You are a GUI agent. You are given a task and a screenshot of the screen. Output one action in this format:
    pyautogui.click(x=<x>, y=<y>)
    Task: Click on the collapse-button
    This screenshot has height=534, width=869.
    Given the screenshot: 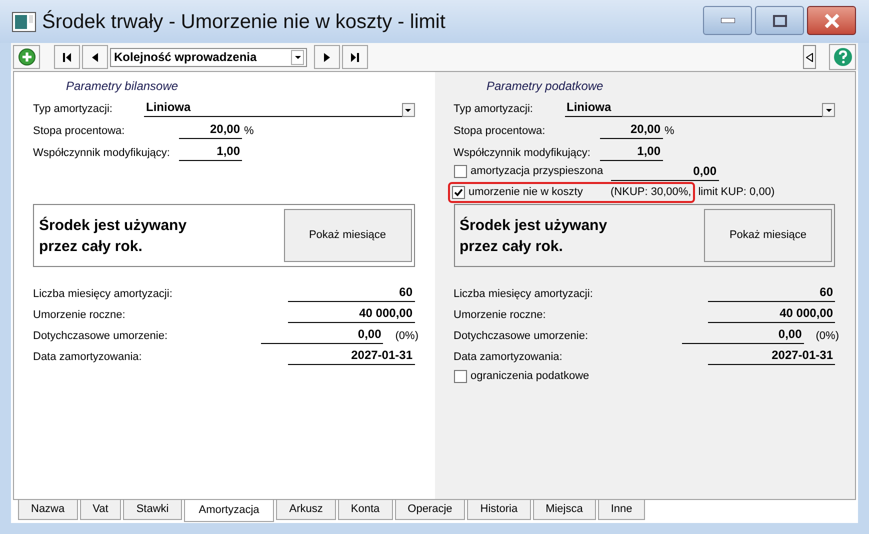 What is the action you would take?
    pyautogui.click(x=809, y=57)
    